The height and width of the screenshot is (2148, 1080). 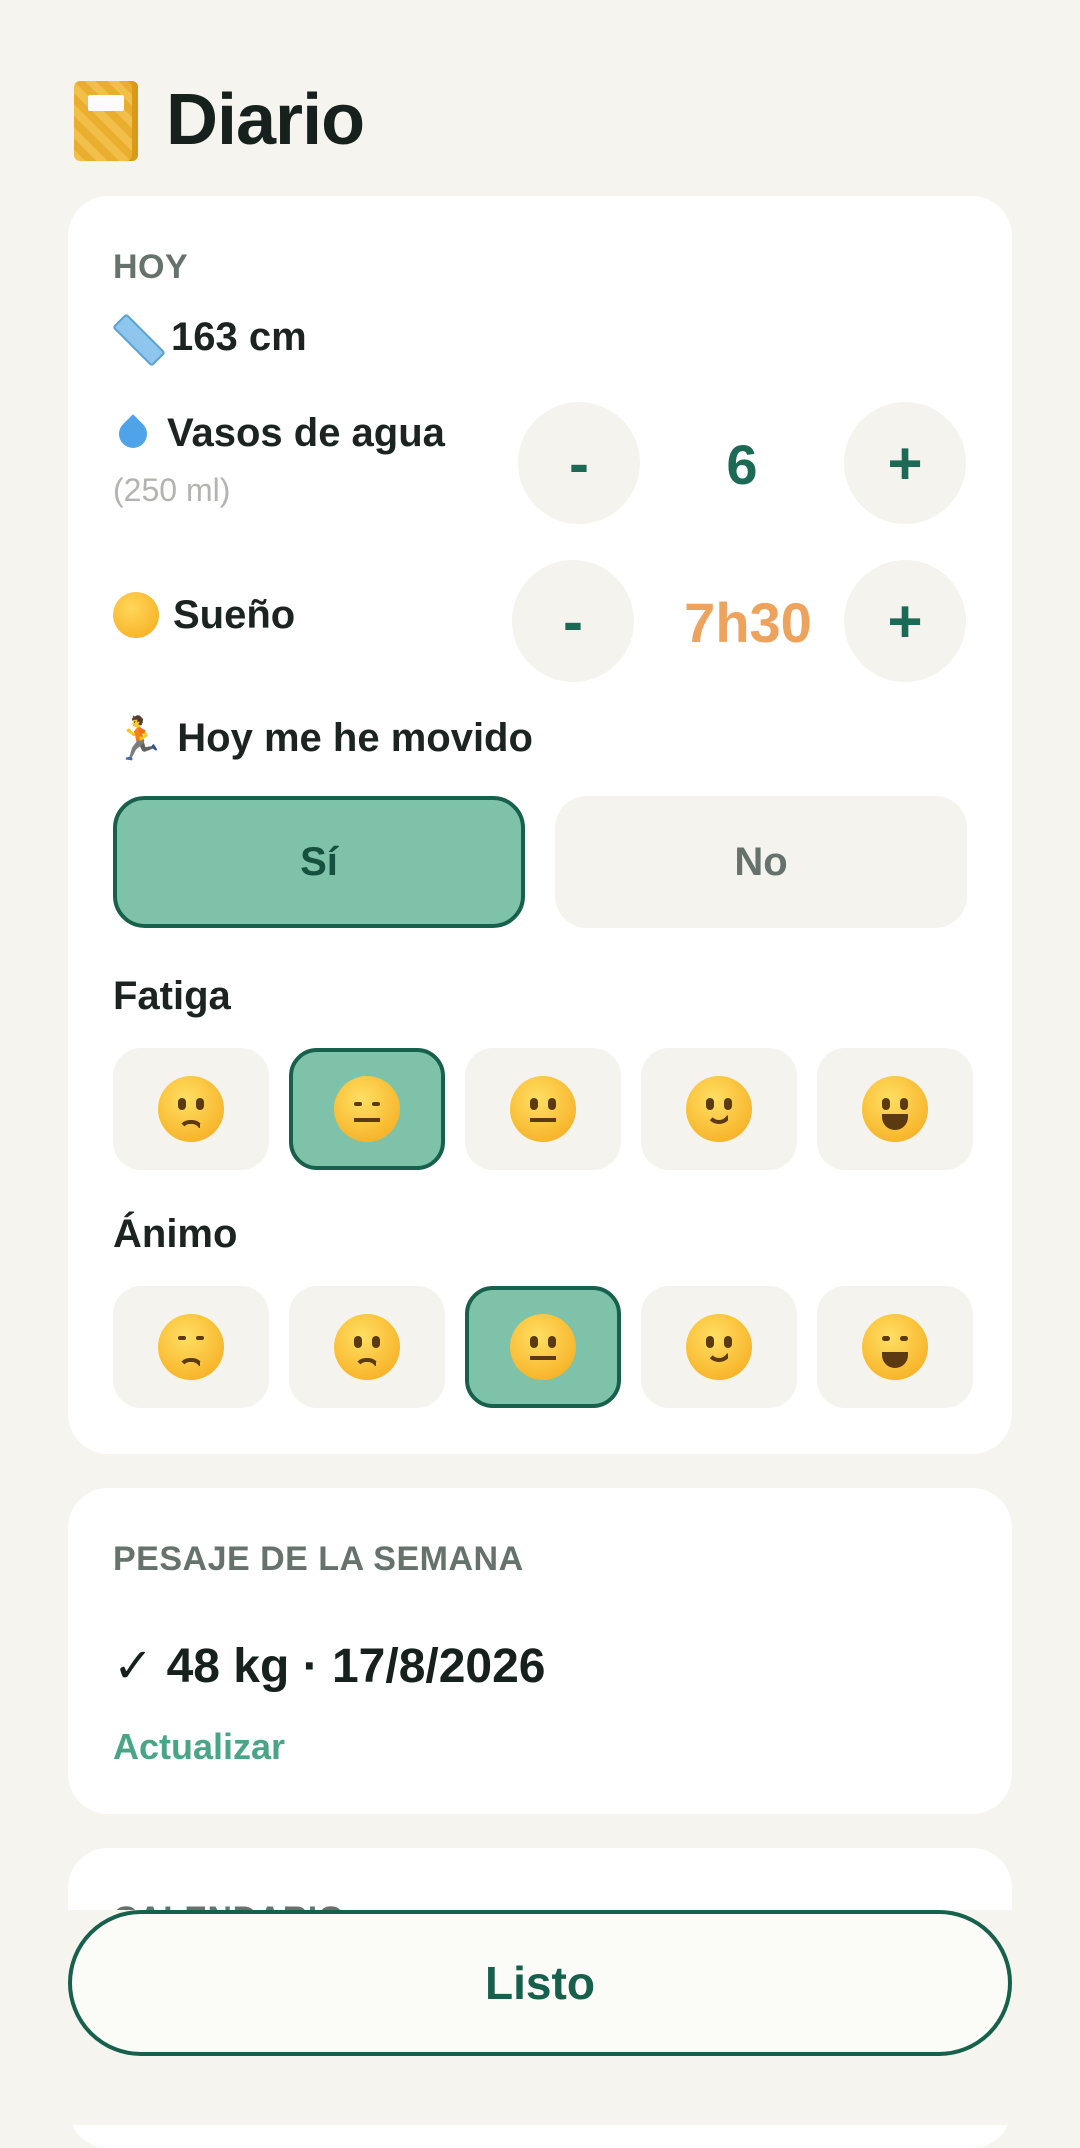 What do you see at coordinates (905, 621) in the screenshot?
I see `sleep-increment-button: +` at bounding box center [905, 621].